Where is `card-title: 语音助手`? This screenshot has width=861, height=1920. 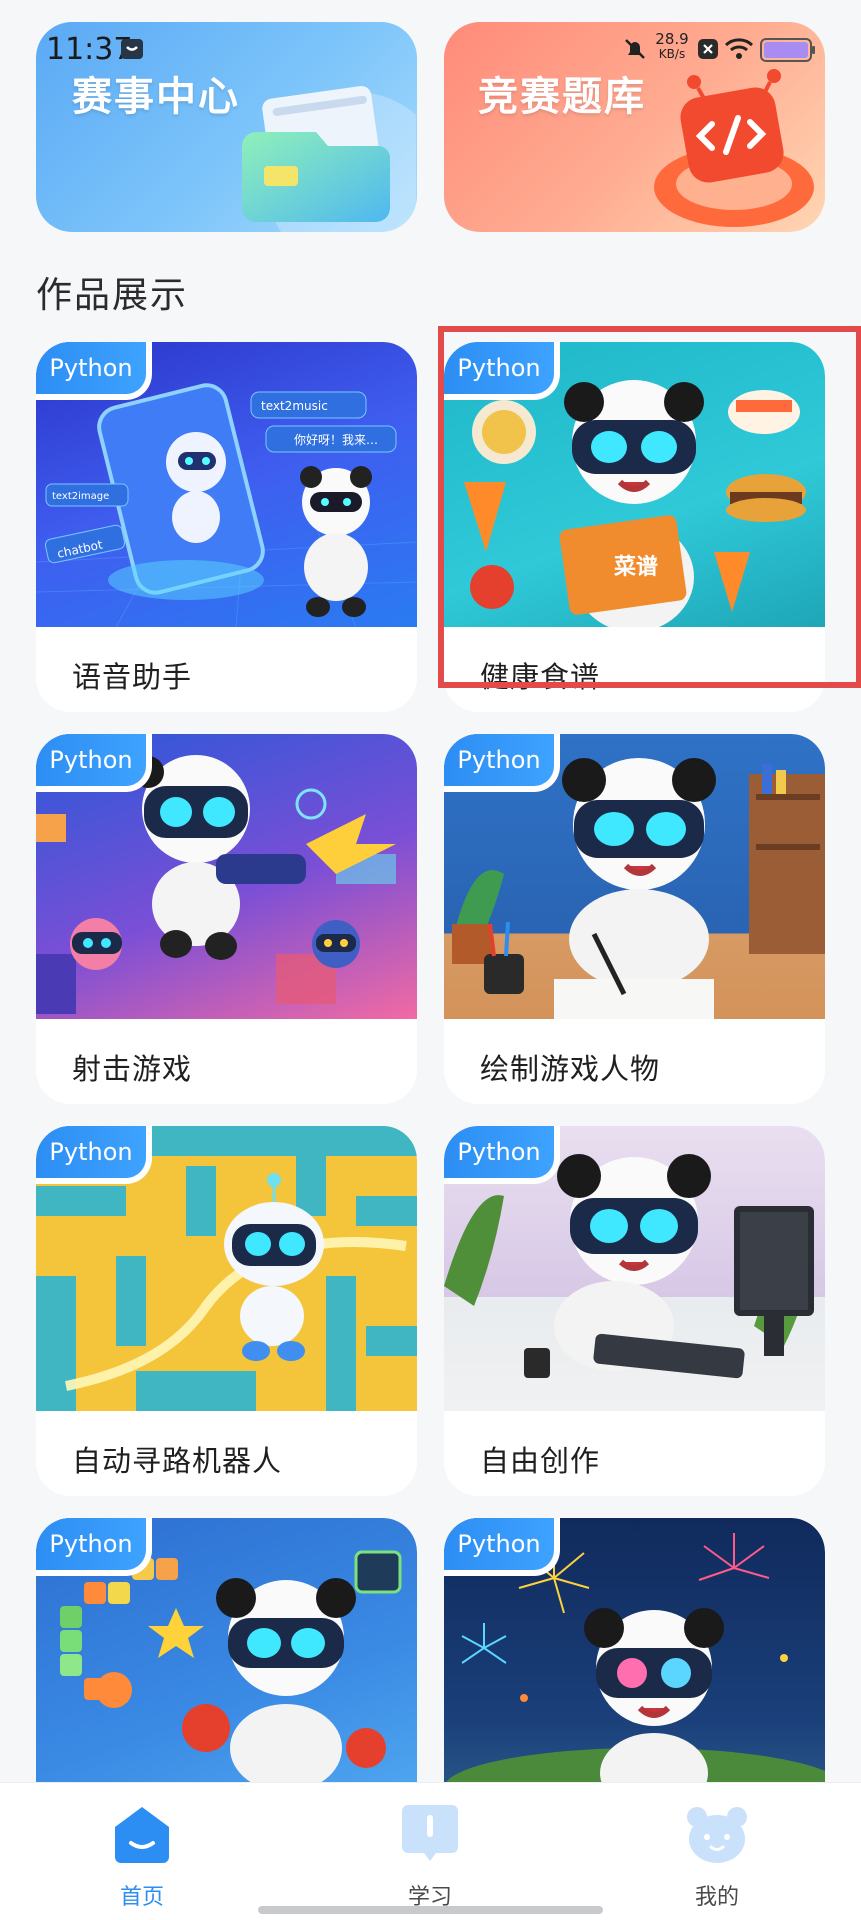
card-title: 语音助手 is located at coordinates (132, 677).